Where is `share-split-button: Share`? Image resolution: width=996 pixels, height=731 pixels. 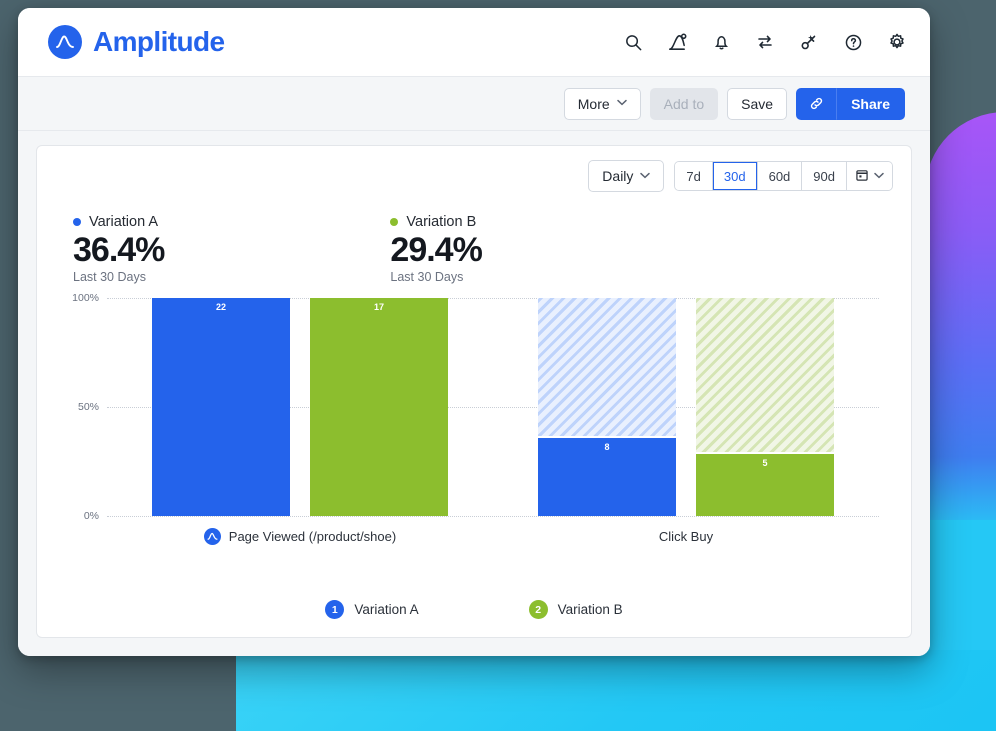
share-split-button: Share is located at coordinates (850, 103).